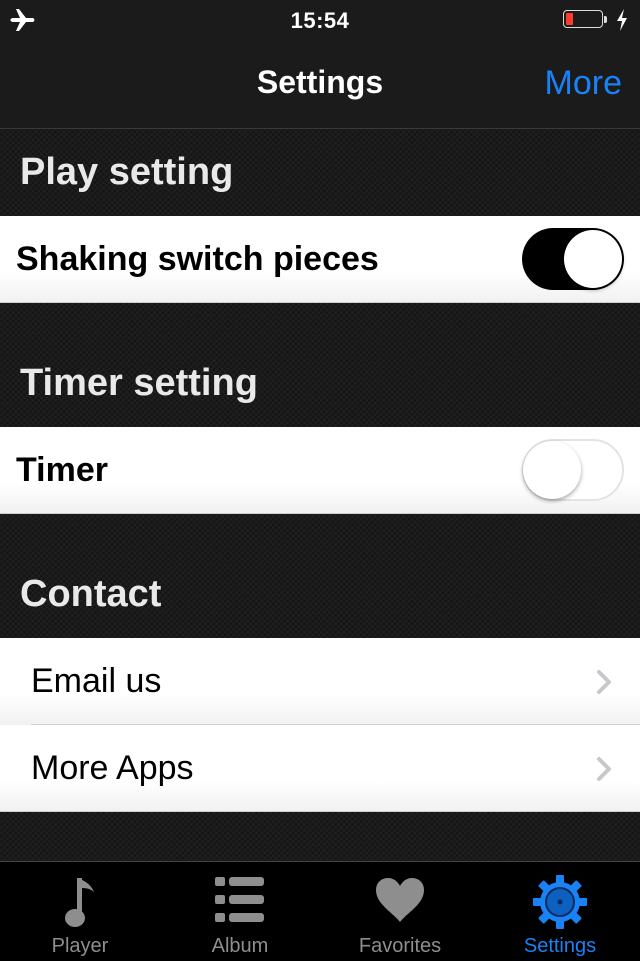  I want to click on status-bar: 15:54, so click(320, 20).